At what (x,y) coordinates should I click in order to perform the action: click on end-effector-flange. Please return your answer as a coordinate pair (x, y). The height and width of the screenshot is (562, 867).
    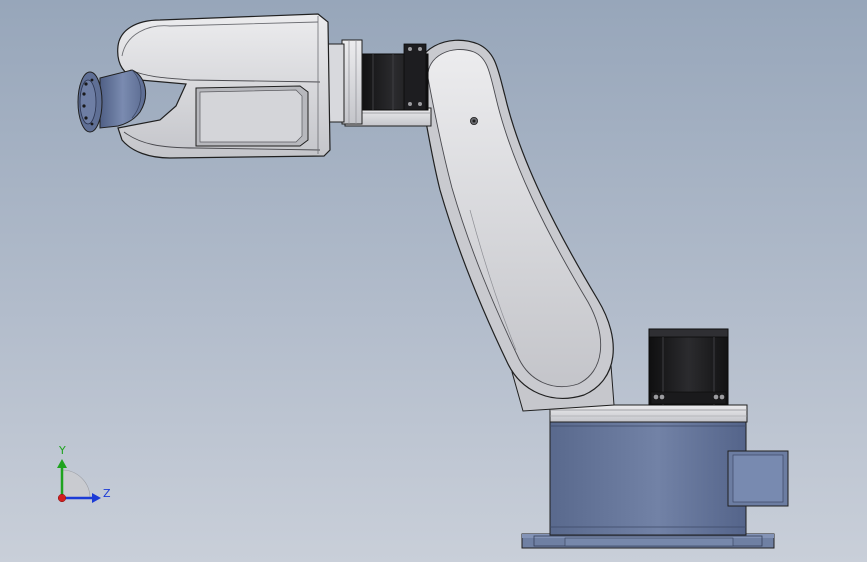
    Looking at the image, I should click on (90, 102).